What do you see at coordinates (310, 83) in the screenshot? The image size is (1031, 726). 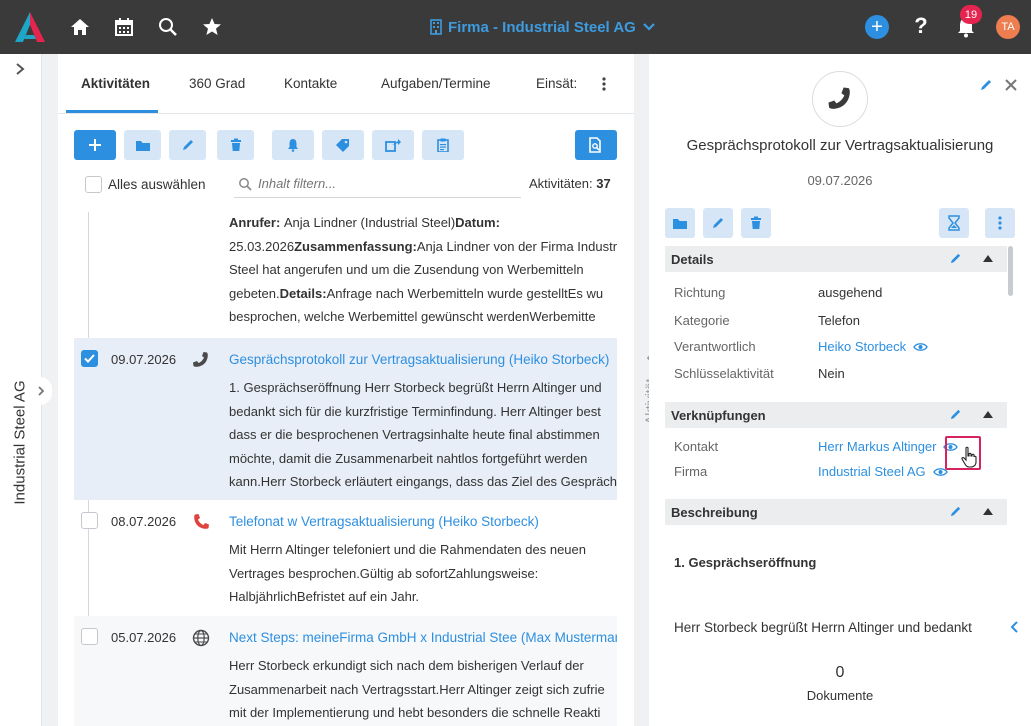 I see `tab-contacts: Kontakte` at bounding box center [310, 83].